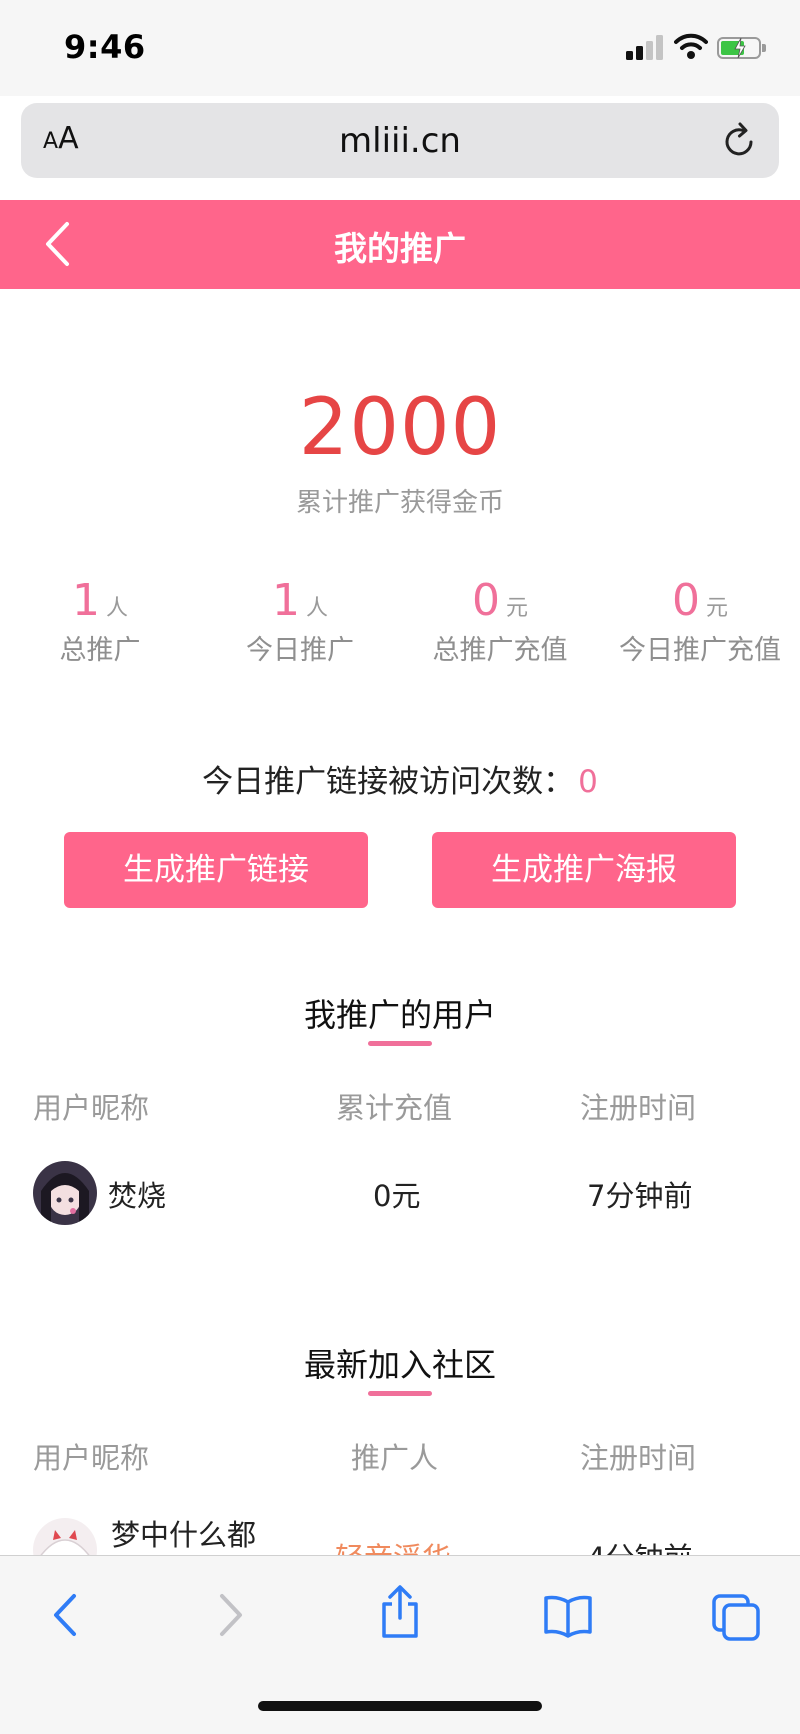 This screenshot has width=800, height=1734. Describe the element at coordinates (400, 1043) in the screenshot. I see `my-users-underline` at that location.